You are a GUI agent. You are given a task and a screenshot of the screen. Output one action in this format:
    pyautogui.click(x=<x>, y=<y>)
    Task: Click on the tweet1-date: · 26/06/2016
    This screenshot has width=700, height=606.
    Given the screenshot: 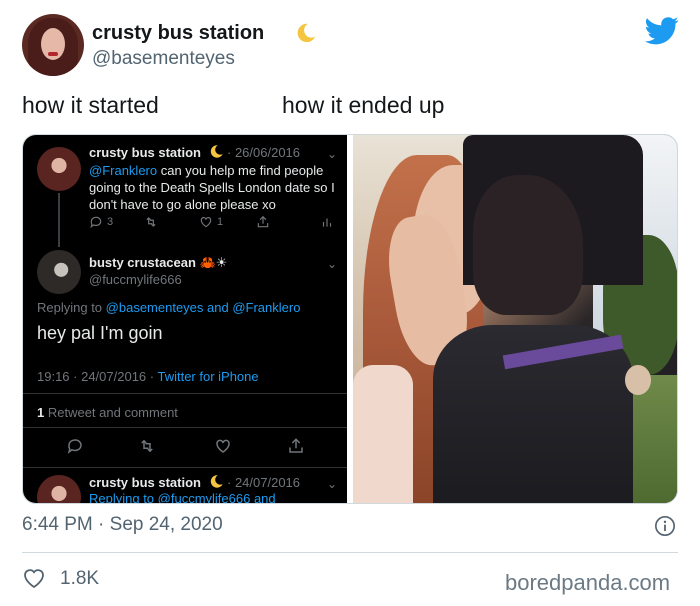 What is the action you would take?
    pyautogui.click(x=264, y=152)
    